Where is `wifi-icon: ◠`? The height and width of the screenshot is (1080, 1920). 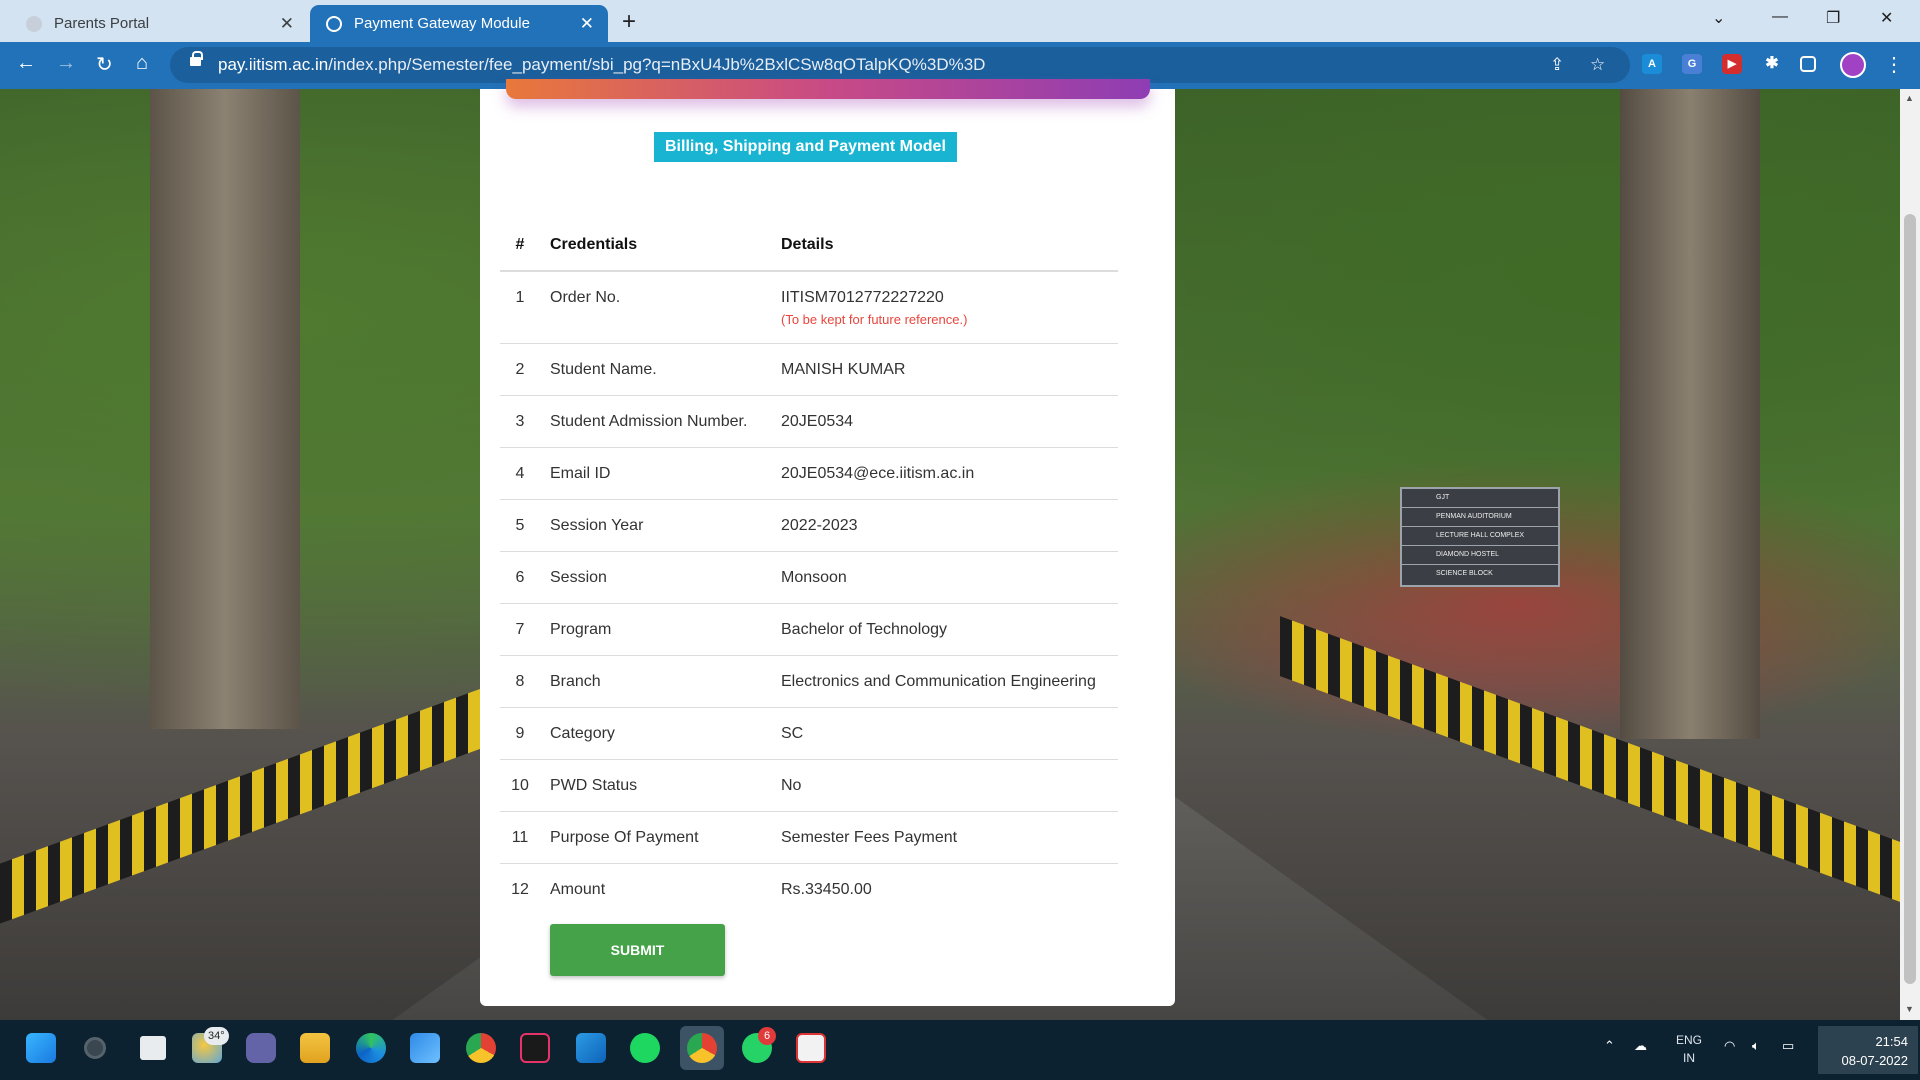
wifi-icon: ◠ is located at coordinates (1729, 1046).